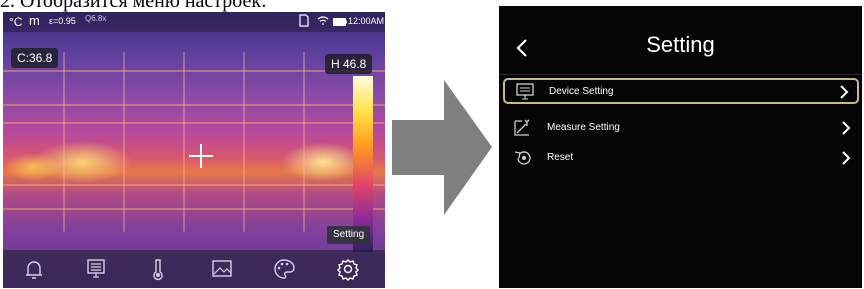 The image size is (864, 289). I want to click on palette-icon, so click(284, 269).